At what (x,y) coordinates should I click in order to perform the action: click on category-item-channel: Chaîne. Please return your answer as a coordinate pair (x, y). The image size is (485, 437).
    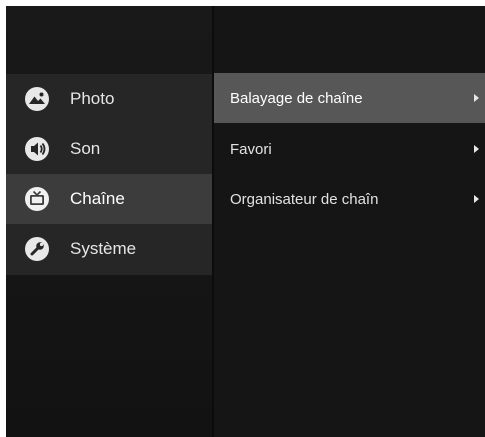
    Looking at the image, I should click on (109, 199).